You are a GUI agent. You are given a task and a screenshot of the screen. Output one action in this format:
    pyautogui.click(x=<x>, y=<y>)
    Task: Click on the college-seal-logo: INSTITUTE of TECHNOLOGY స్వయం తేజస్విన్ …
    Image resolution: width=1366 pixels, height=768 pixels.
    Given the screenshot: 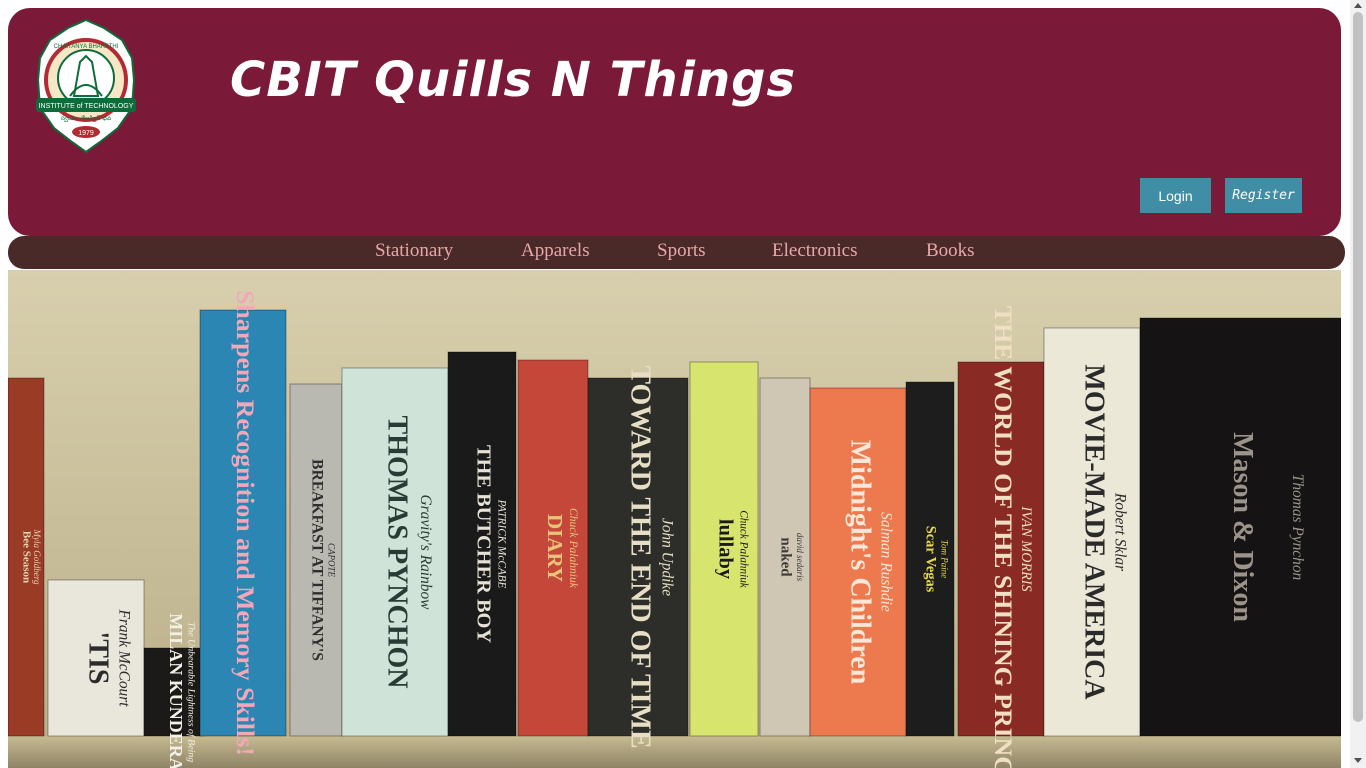 What is the action you would take?
    pyautogui.click(x=86, y=86)
    